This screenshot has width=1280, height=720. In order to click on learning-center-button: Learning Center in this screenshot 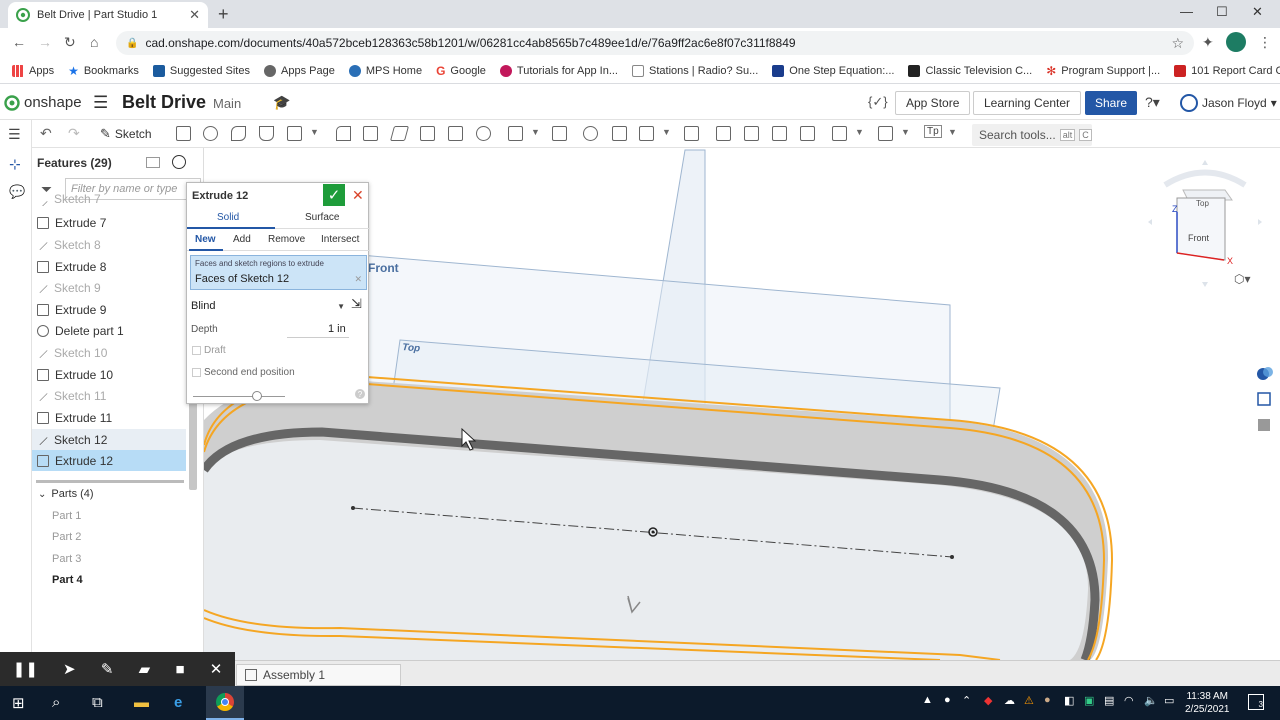, I will do `click(1027, 103)`.